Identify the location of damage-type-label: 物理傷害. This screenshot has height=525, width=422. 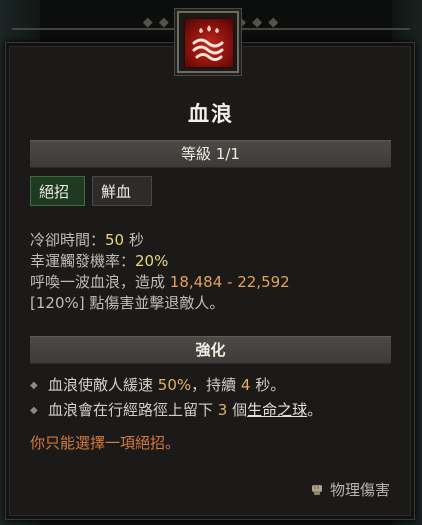
(359, 490).